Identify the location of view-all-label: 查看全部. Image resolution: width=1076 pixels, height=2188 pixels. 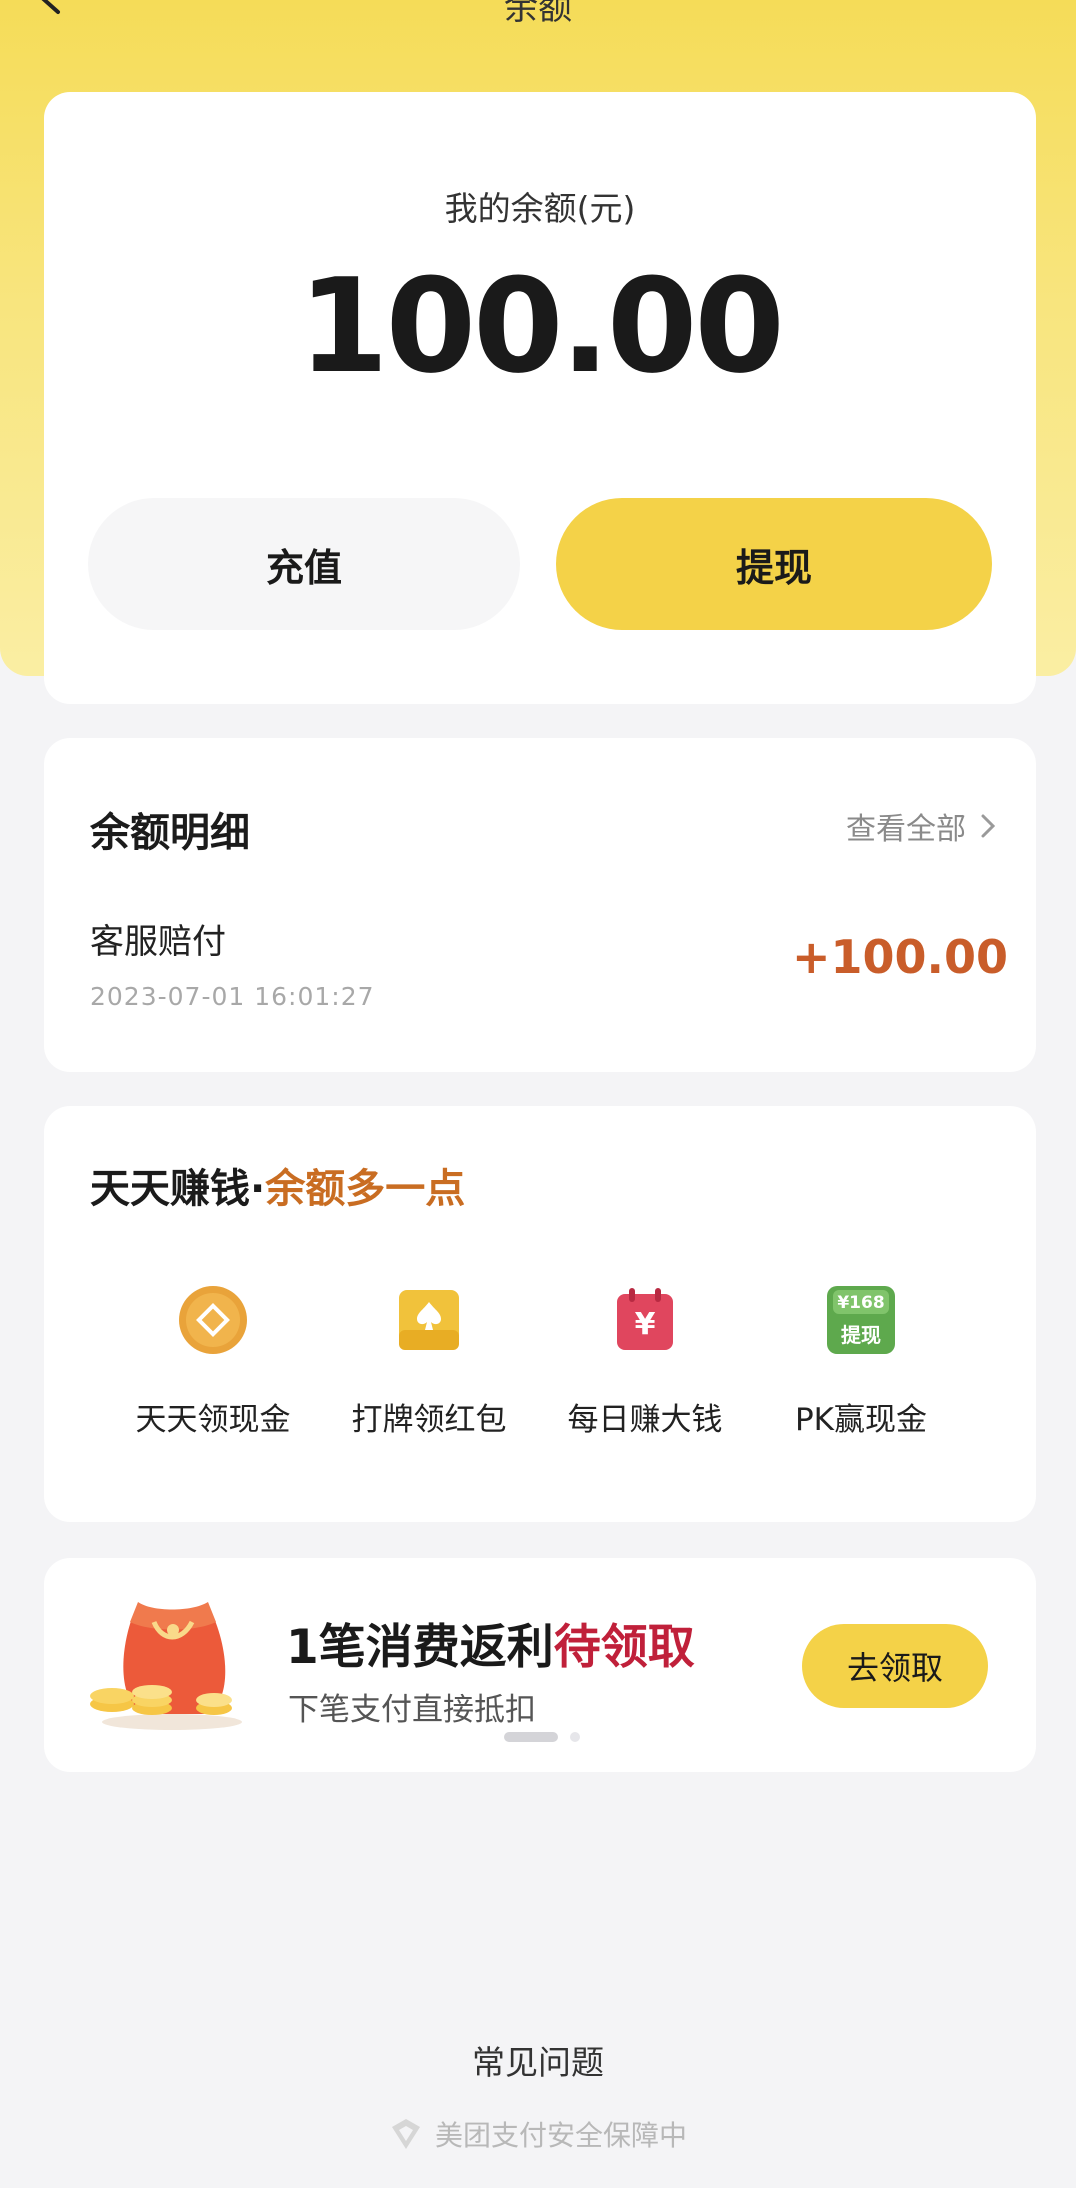
(906, 829).